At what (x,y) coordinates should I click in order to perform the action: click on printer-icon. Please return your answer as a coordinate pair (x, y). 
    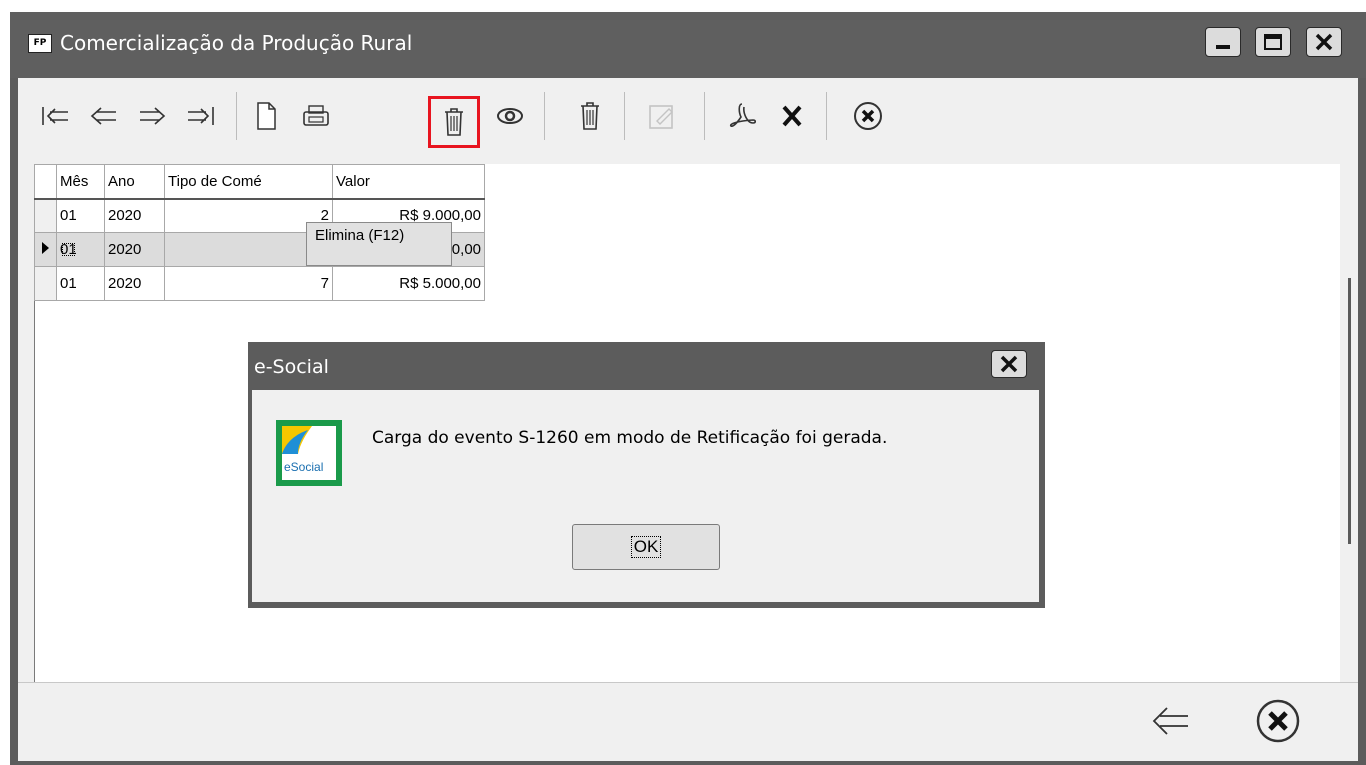
    Looking at the image, I should click on (316, 115).